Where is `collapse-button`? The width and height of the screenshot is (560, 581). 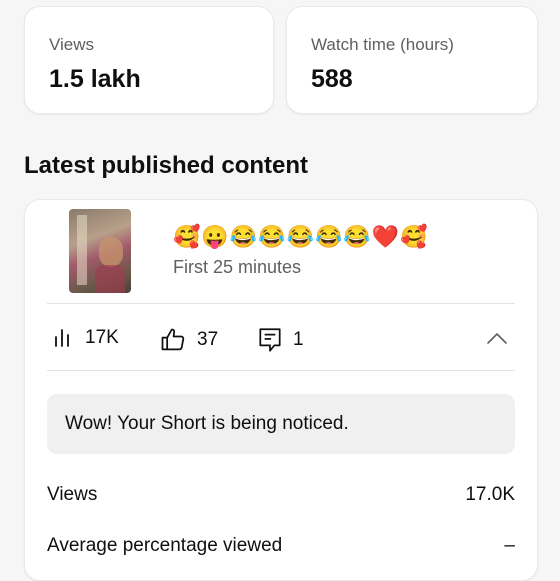
collapse-button is located at coordinates (497, 340).